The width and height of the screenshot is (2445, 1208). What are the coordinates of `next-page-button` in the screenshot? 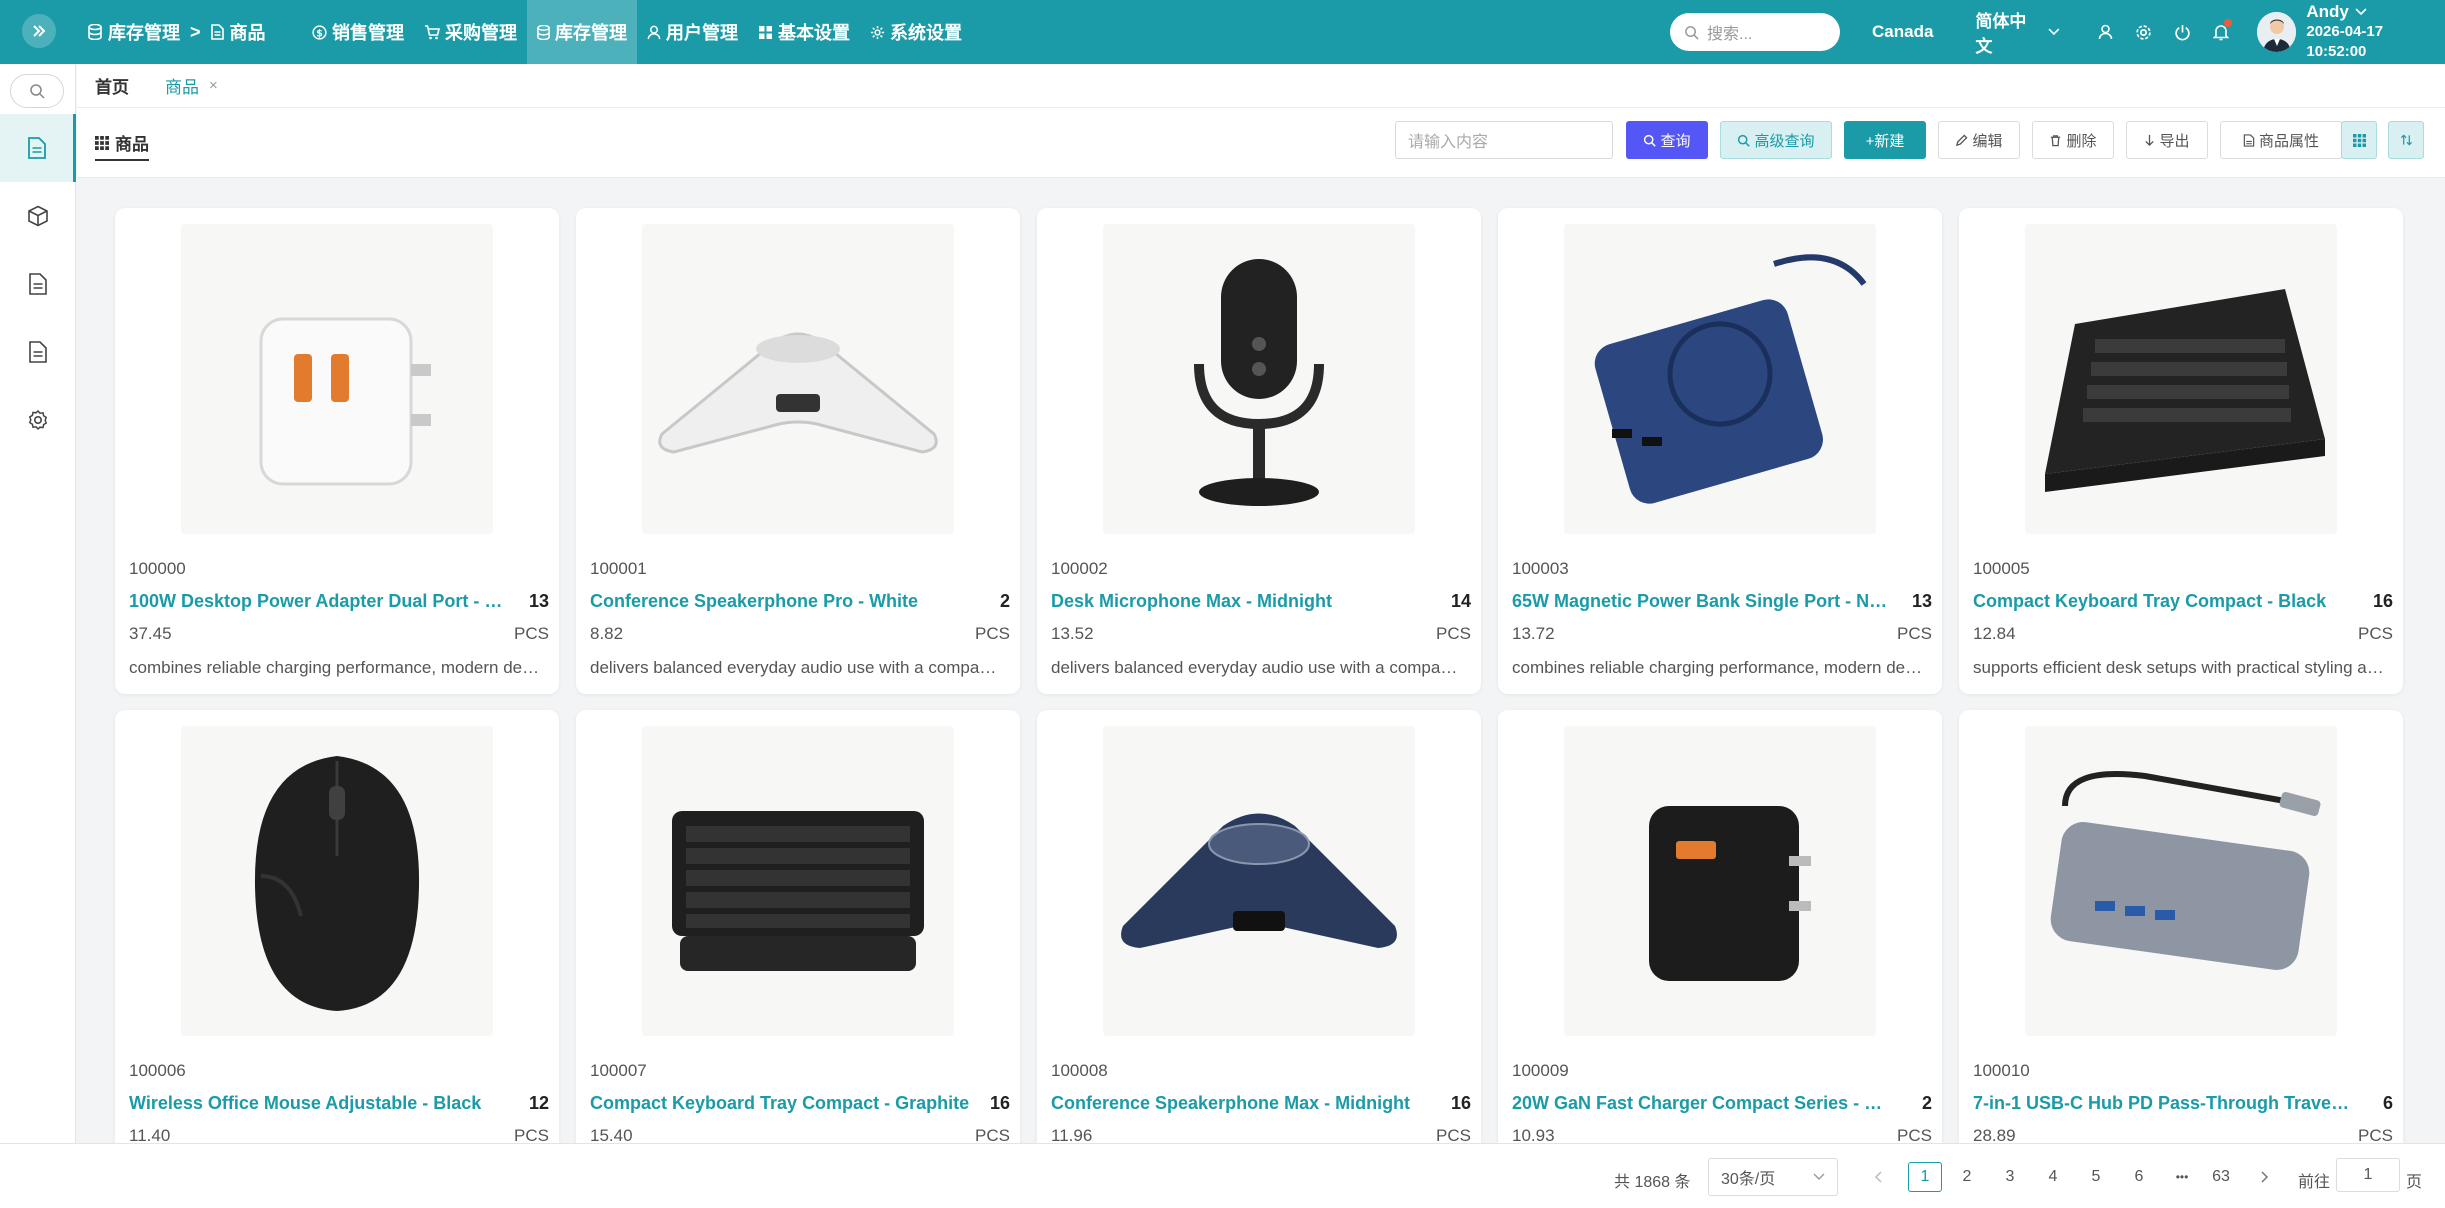 It's located at (2265, 1177).